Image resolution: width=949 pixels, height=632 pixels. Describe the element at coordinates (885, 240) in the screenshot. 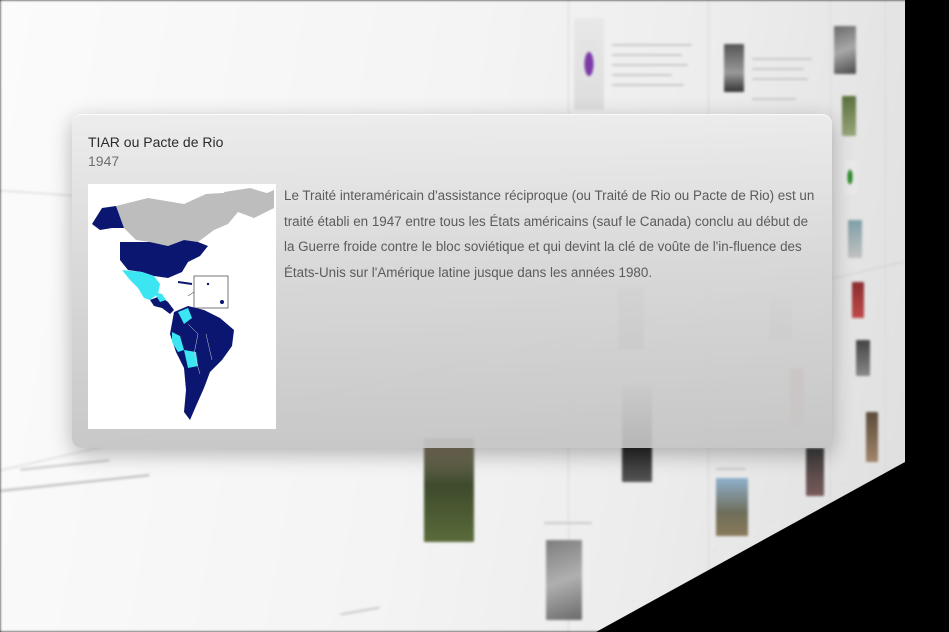

I see `timeline-column-divider` at that location.